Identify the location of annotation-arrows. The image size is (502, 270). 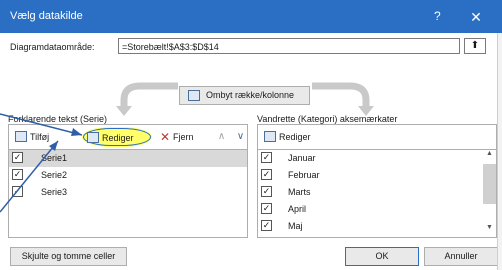
(41, 163).